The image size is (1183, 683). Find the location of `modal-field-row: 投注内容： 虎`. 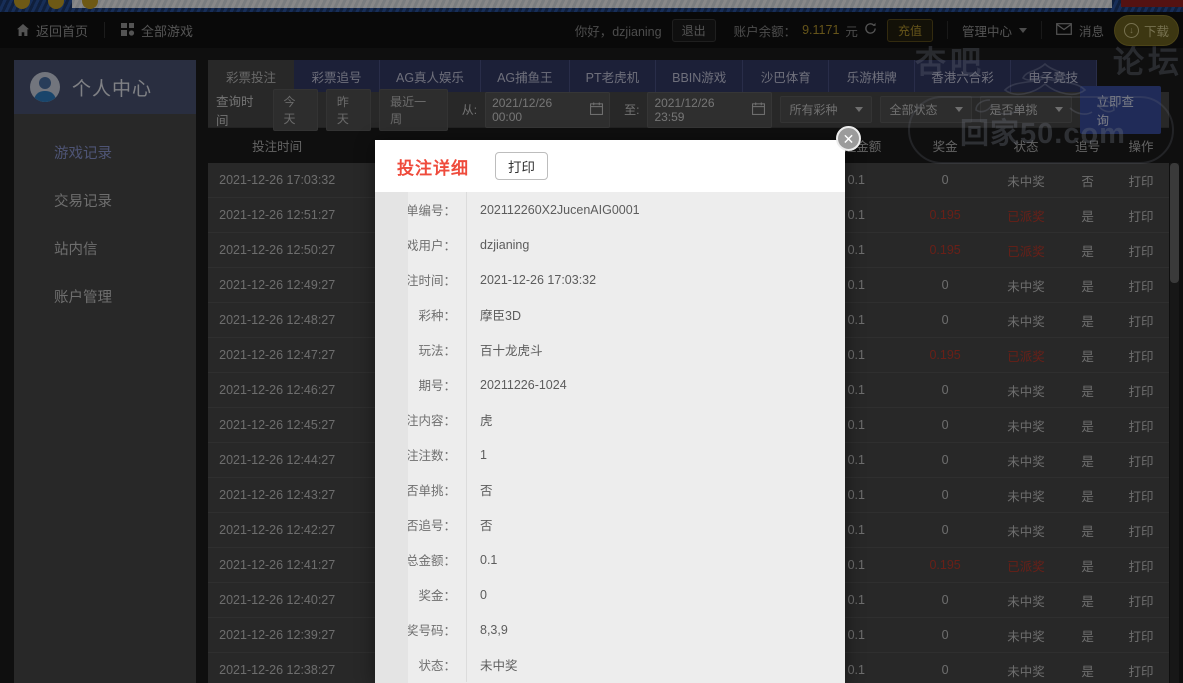

modal-field-row: 投注内容： 虎 is located at coordinates (610, 419).